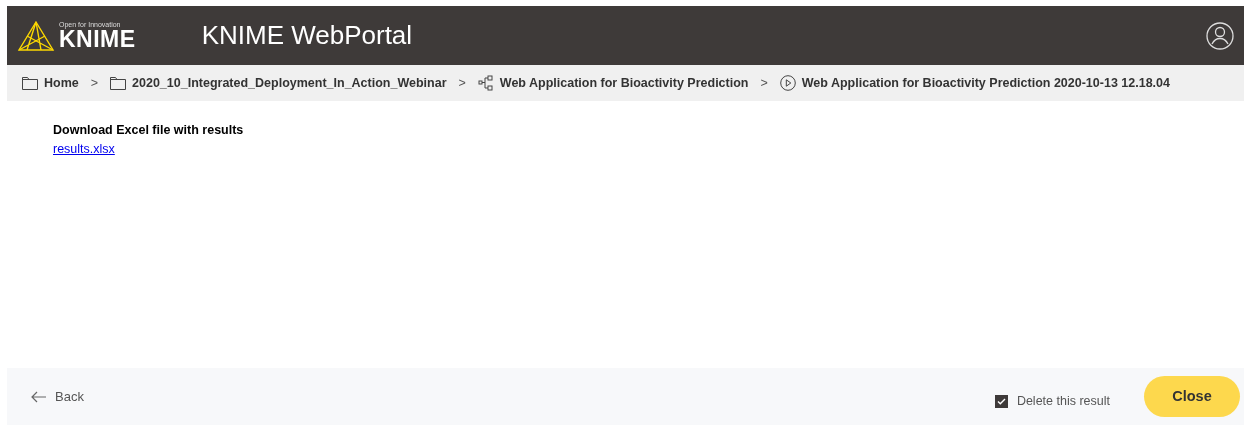  I want to click on breadcrumb-item: 2020_10_Integrated_Deployment_In_Action_Webinar, so click(289, 83).